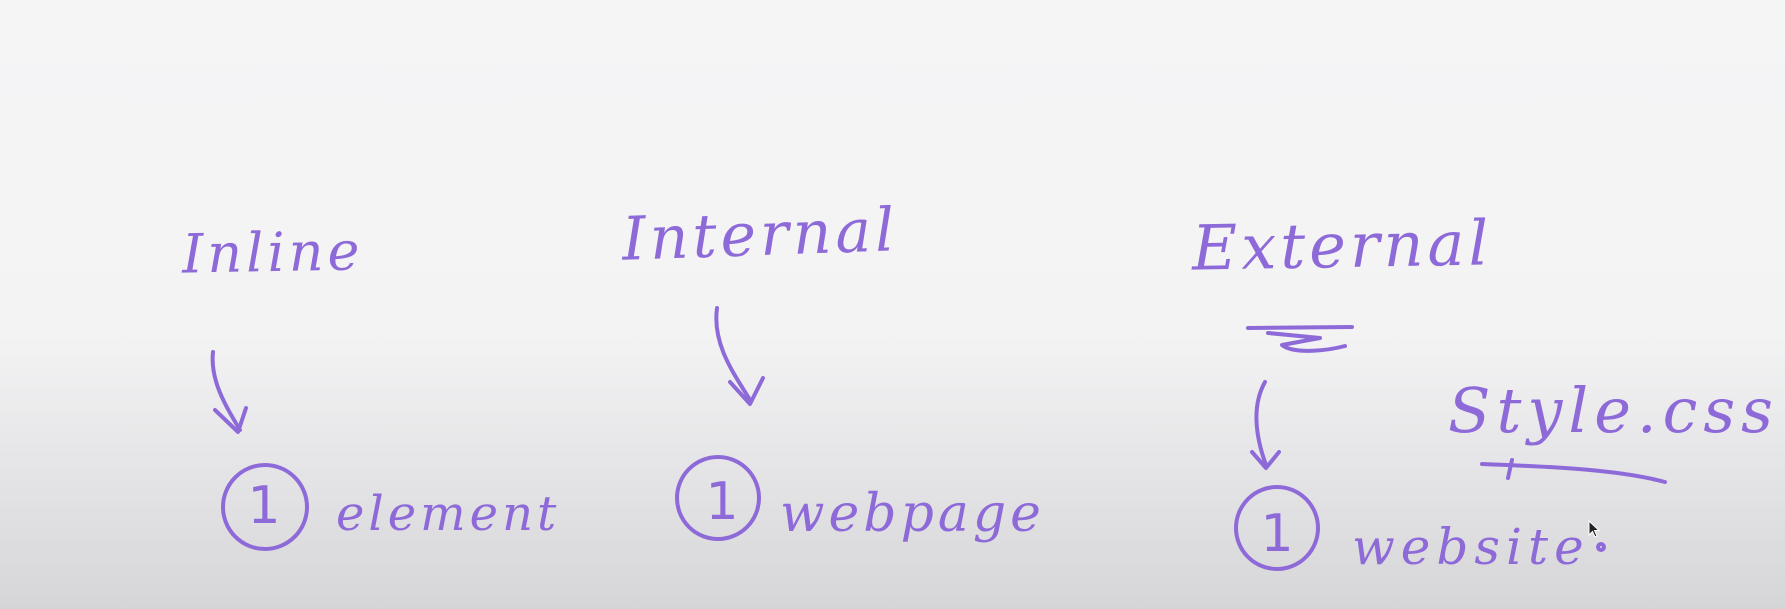  What do you see at coordinates (760, 235) in the screenshot?
I see `internal-label: Internal` at bounding box center [760, 235].